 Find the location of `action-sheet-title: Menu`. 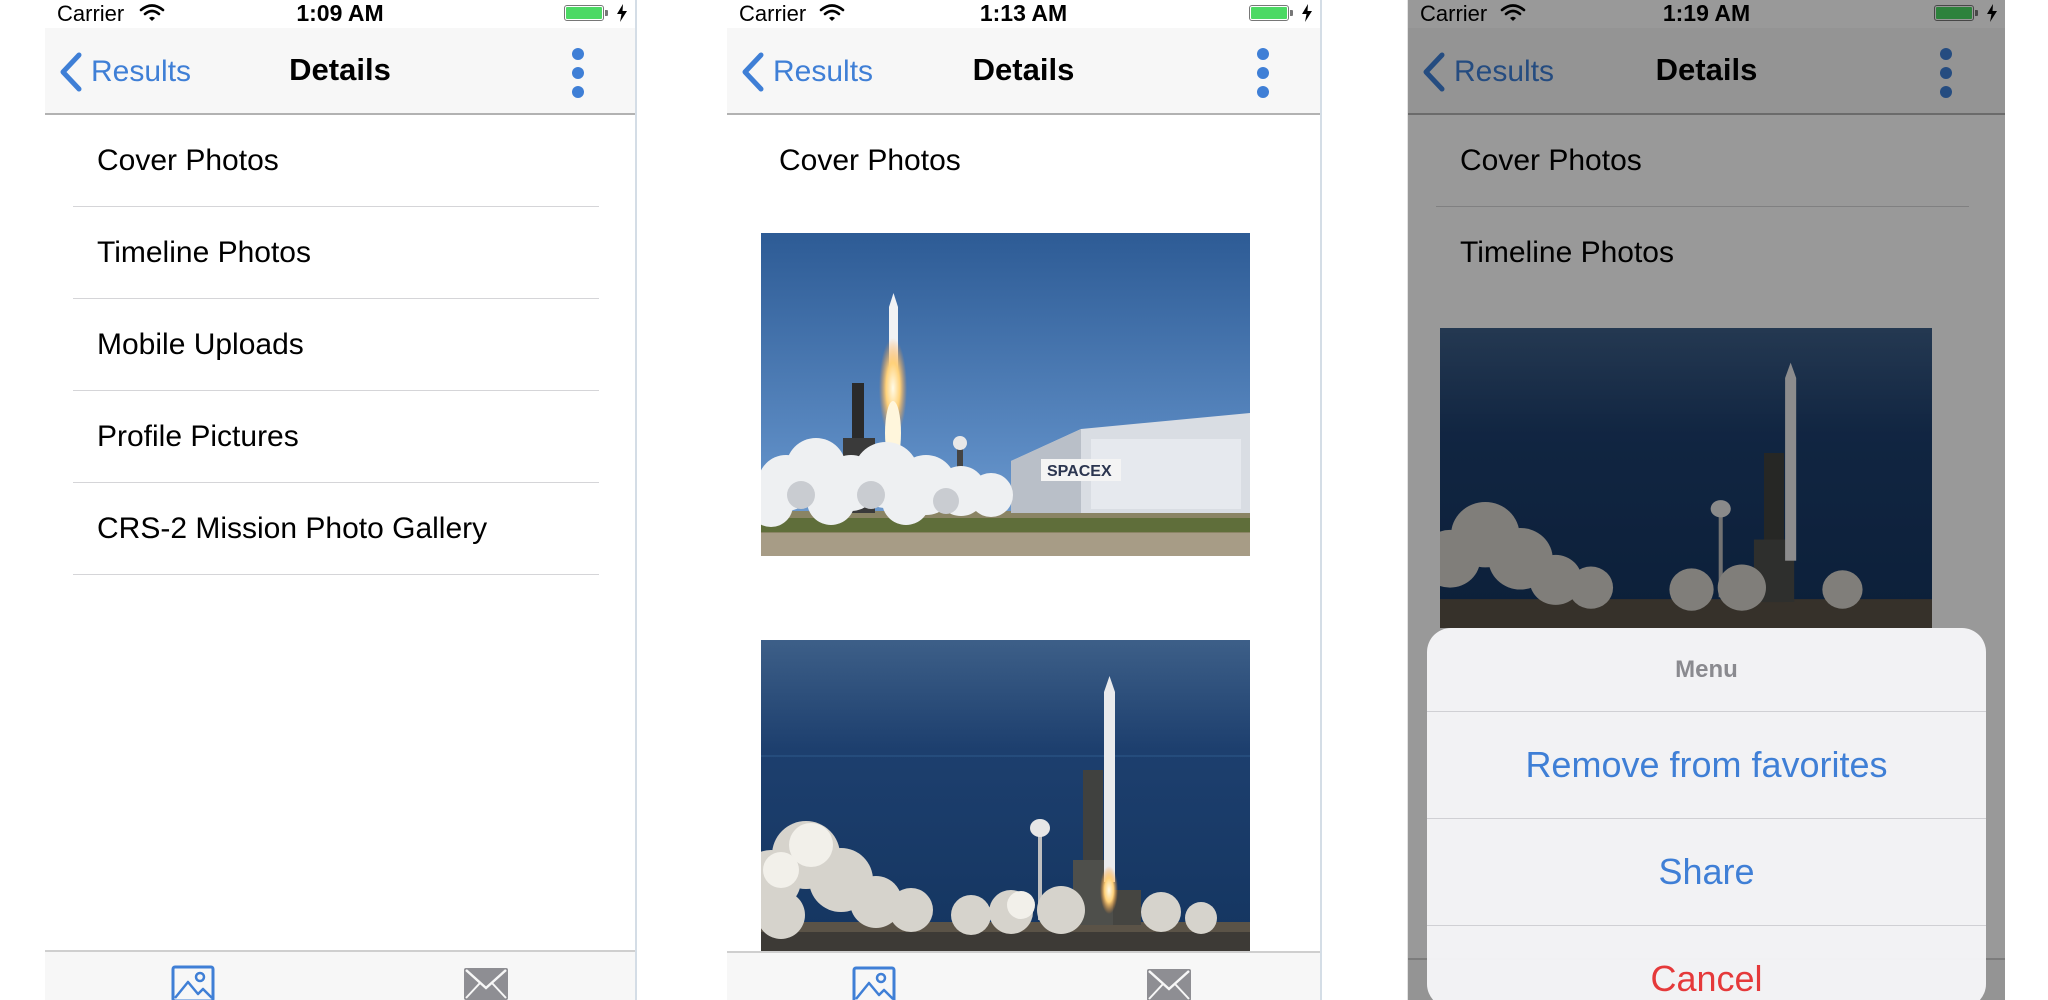

action-sheet-title: Menu is located at coordinates (1706, 670).